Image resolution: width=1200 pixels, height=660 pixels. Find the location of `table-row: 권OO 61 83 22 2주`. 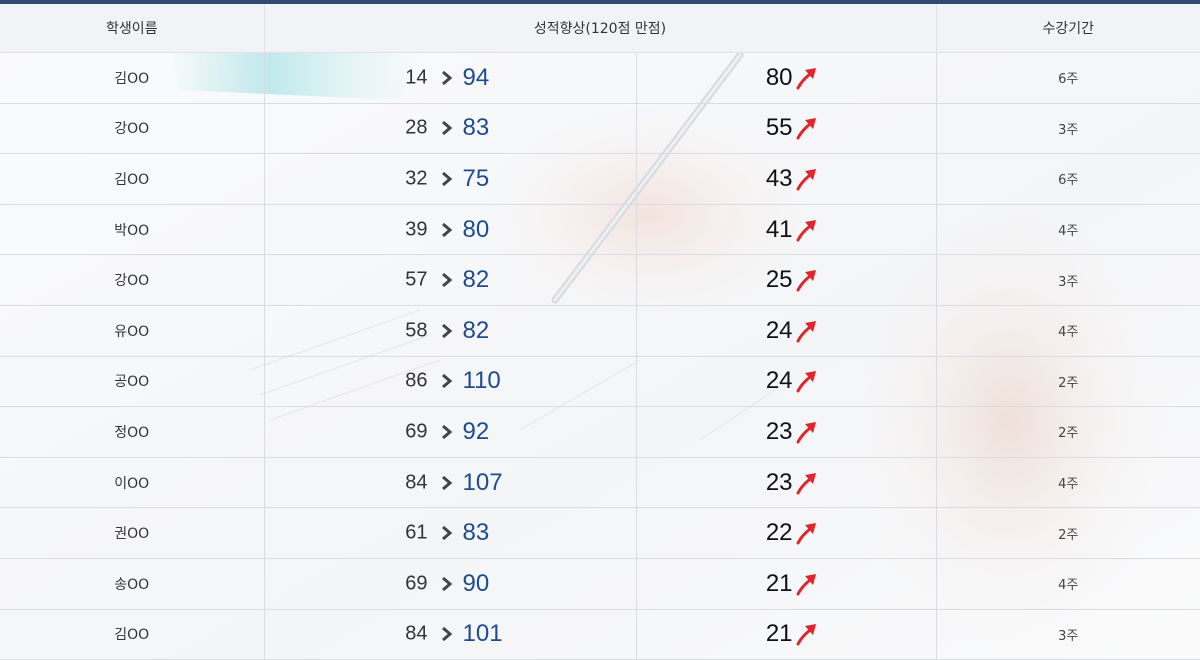

table-row: 권OO 61 83 22 2주 is located at coordinates (600, 533).